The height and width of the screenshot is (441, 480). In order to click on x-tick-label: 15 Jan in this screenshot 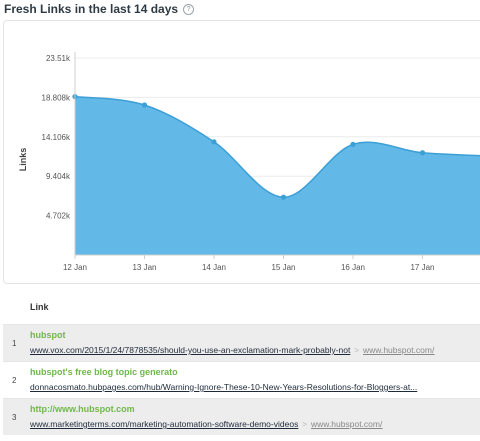, I will do `click(283, 267)`.